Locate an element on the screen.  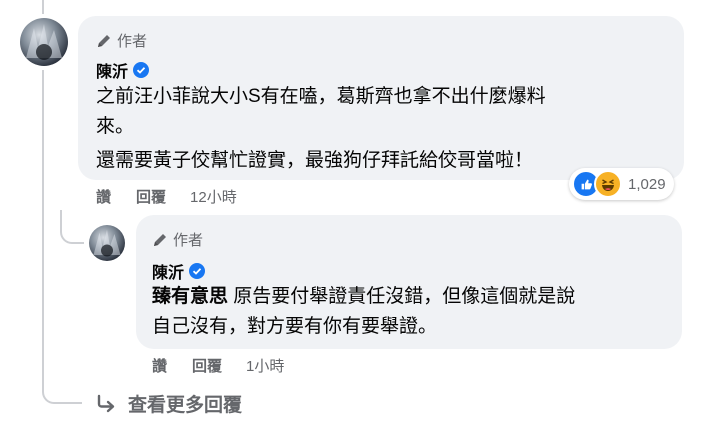
comment-line: 來。 is located at coordinates (115, 126).